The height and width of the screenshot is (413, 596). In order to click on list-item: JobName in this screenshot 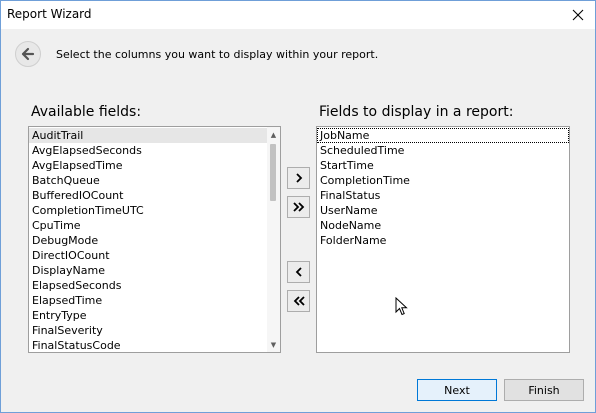, I will do `click(443, 135)`.